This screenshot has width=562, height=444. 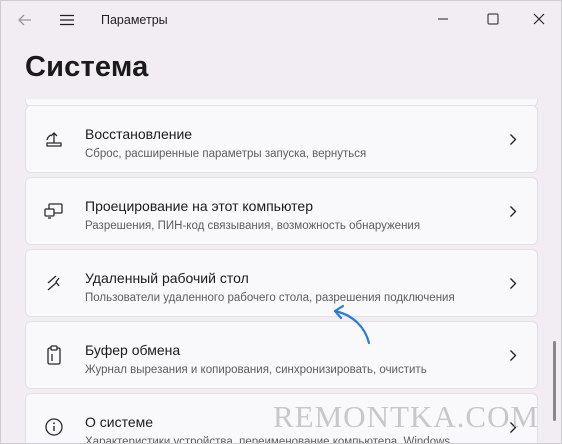 I want to click on item-title: О системе, so click(x=119, y=422).